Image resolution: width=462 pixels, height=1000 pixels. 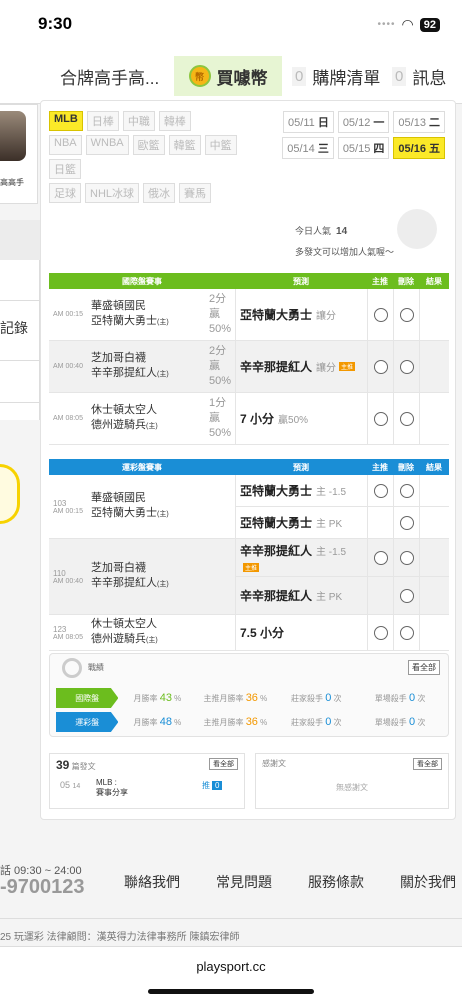 What do you see at coordinates (102, 121) in the screenshot?
I see `league-button: 日棒` at bounding box center [102, 121].